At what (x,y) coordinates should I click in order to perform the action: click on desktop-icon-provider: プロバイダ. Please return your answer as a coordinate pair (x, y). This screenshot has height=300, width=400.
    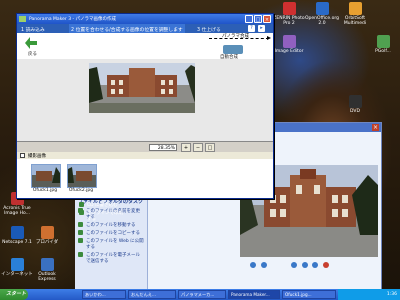
    Looking at the image, I should click on (47, 235).